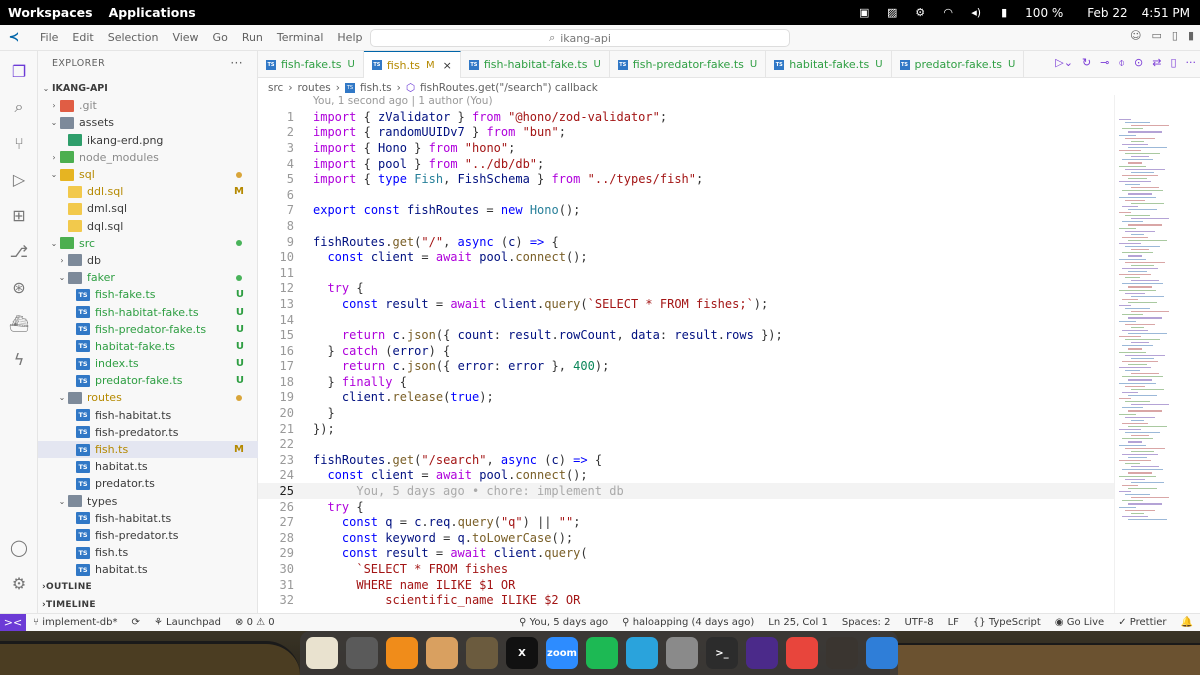  What do you see at coordinates (148, 363) in the screenshot?
I see `tree-item: TS index.ts U` at bounding box center [148, 363].